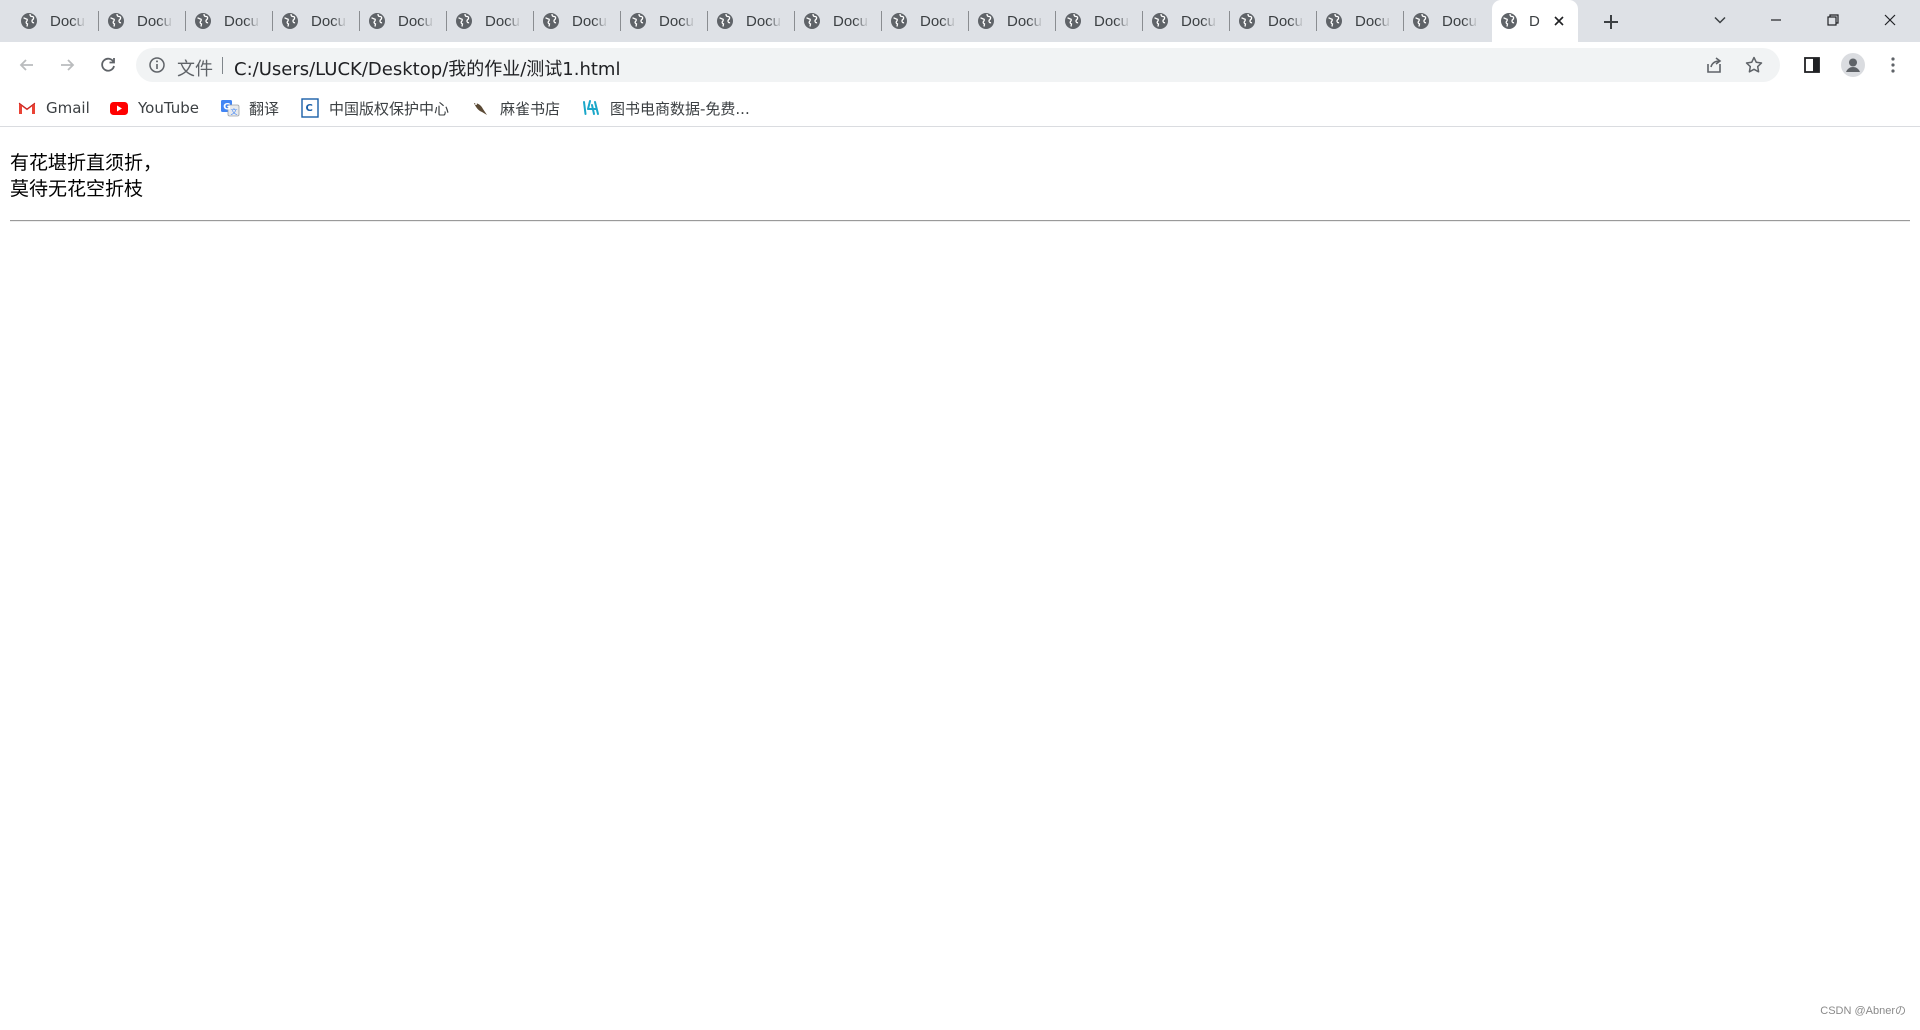  What do you see at coordinates (960, 221) in the screenshot?
I see `horizontal-rule` at bounding box center [960, 221].